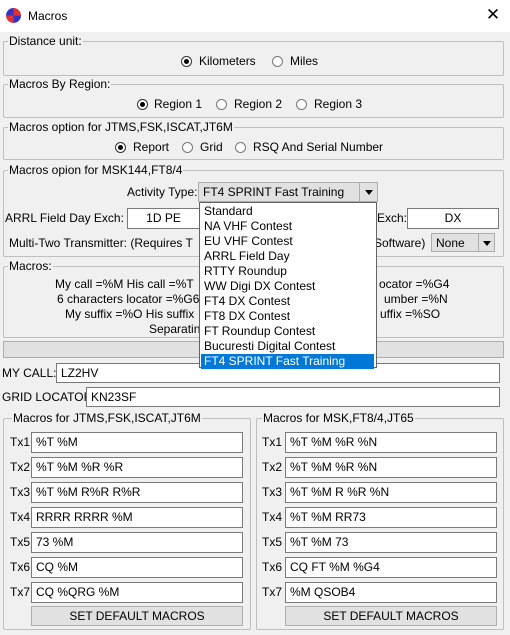  What do you see at coordinates (391, 592) in the screenshot?
I see `tx-macro-field: %M QSOB4` at bounding box center [391, 592].